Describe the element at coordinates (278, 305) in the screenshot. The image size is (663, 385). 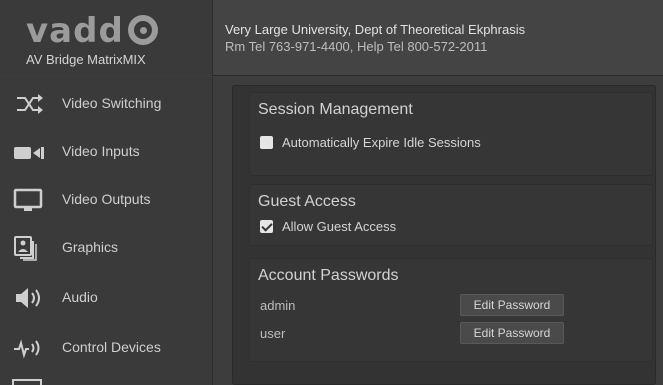
I see `account-name: admin` at that location.